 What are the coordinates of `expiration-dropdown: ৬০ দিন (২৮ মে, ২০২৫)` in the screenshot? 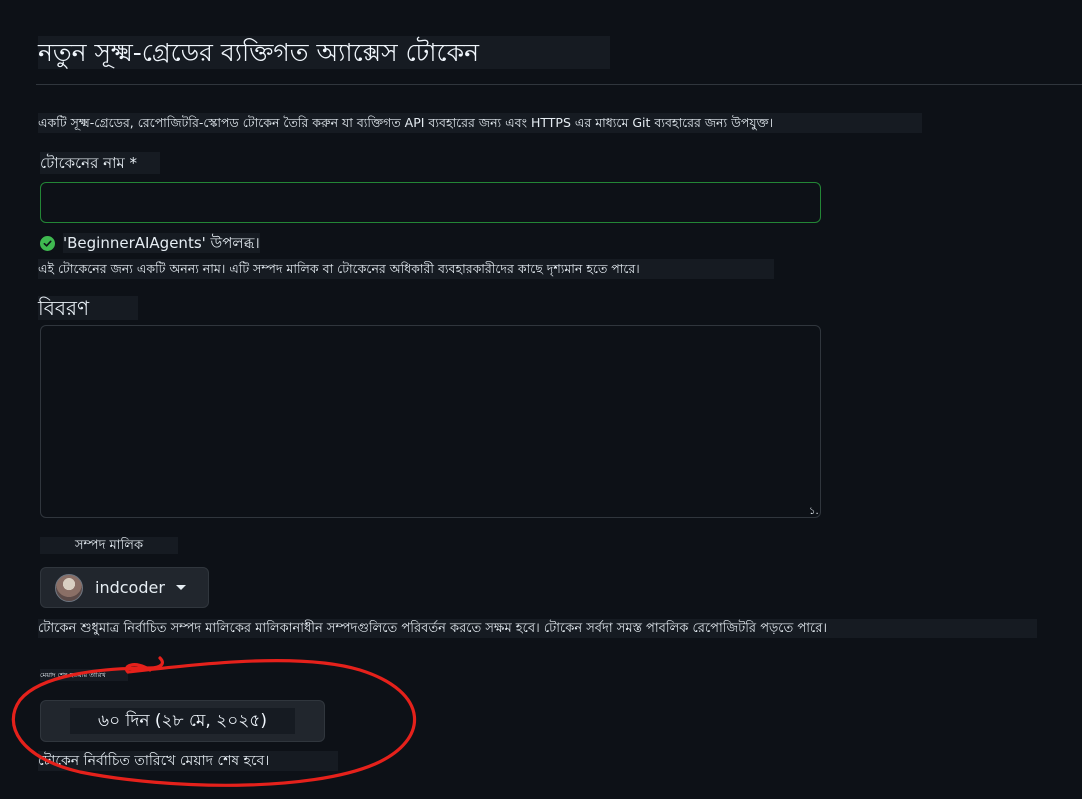 It's located at (182, 721).